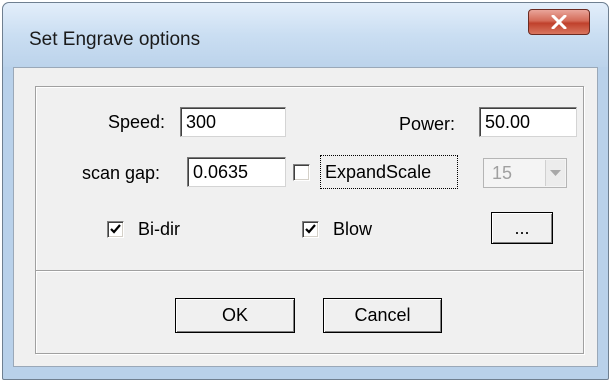 This screenshot has height=384, width=613. I want to click on dropdown-button, so click(555, 173).